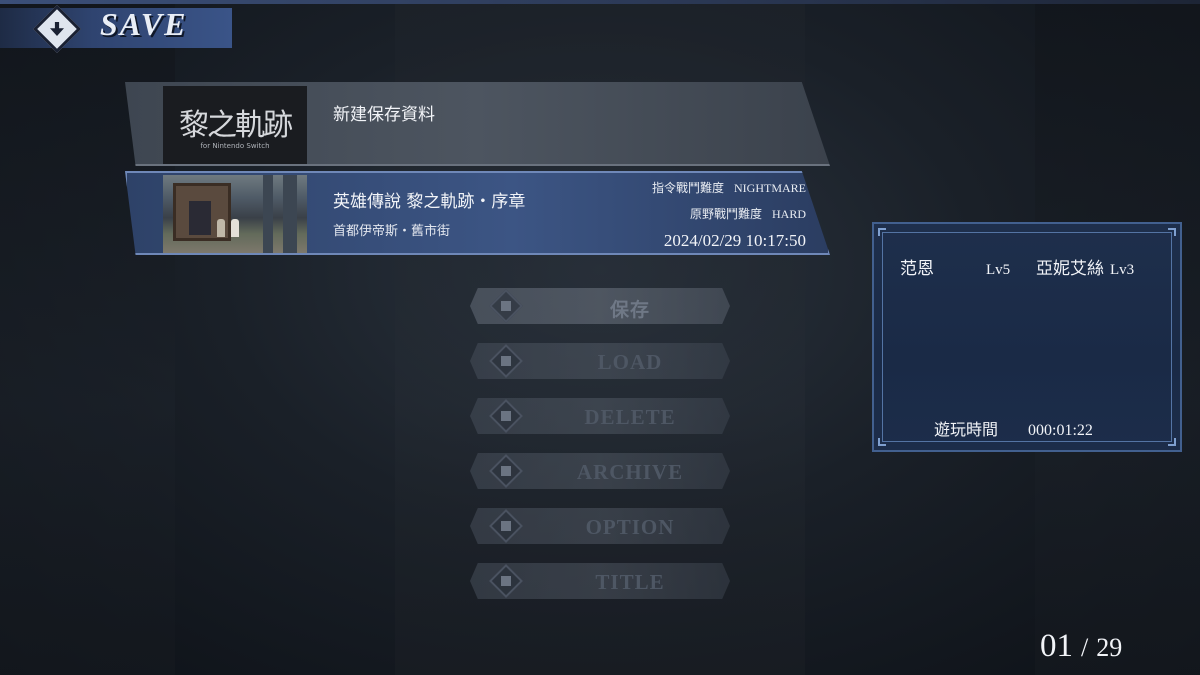  I want to click on member-name: 范恩, so click(917, 269).